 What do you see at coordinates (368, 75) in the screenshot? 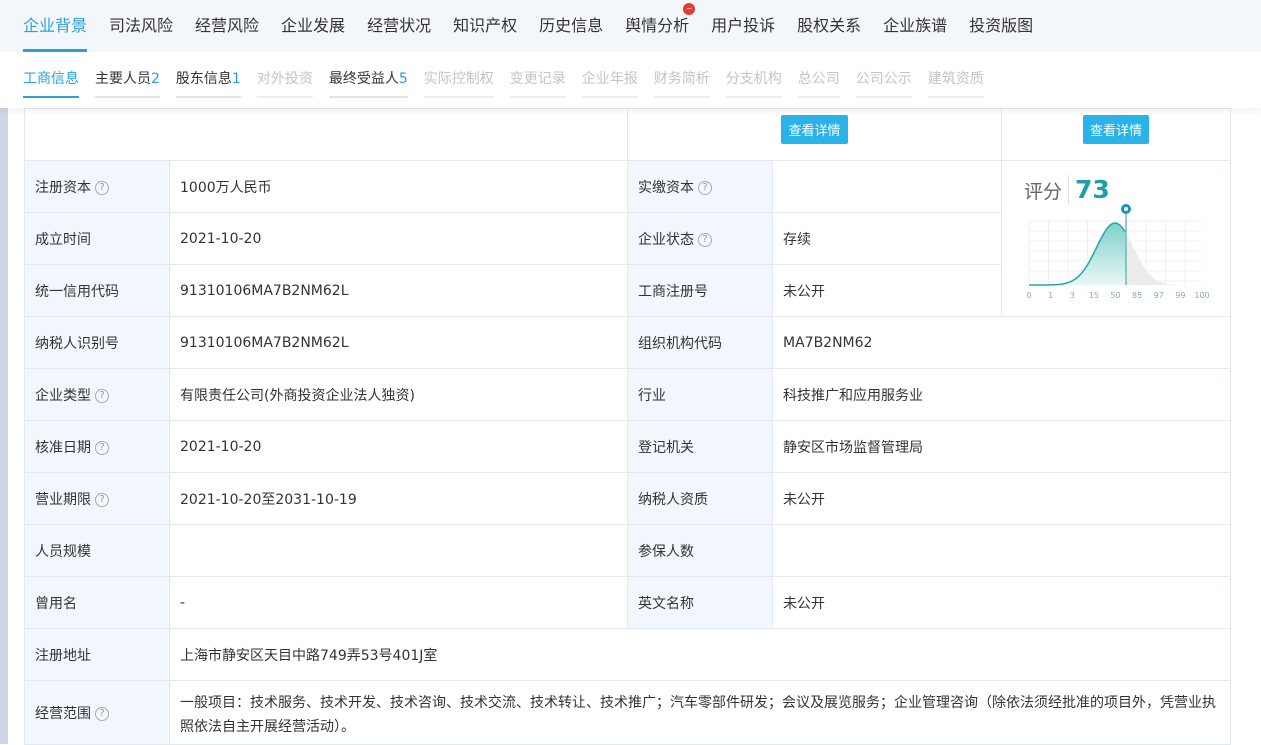
I see `subtab-4: 最终受益人5` at bounding box center [368, 75].